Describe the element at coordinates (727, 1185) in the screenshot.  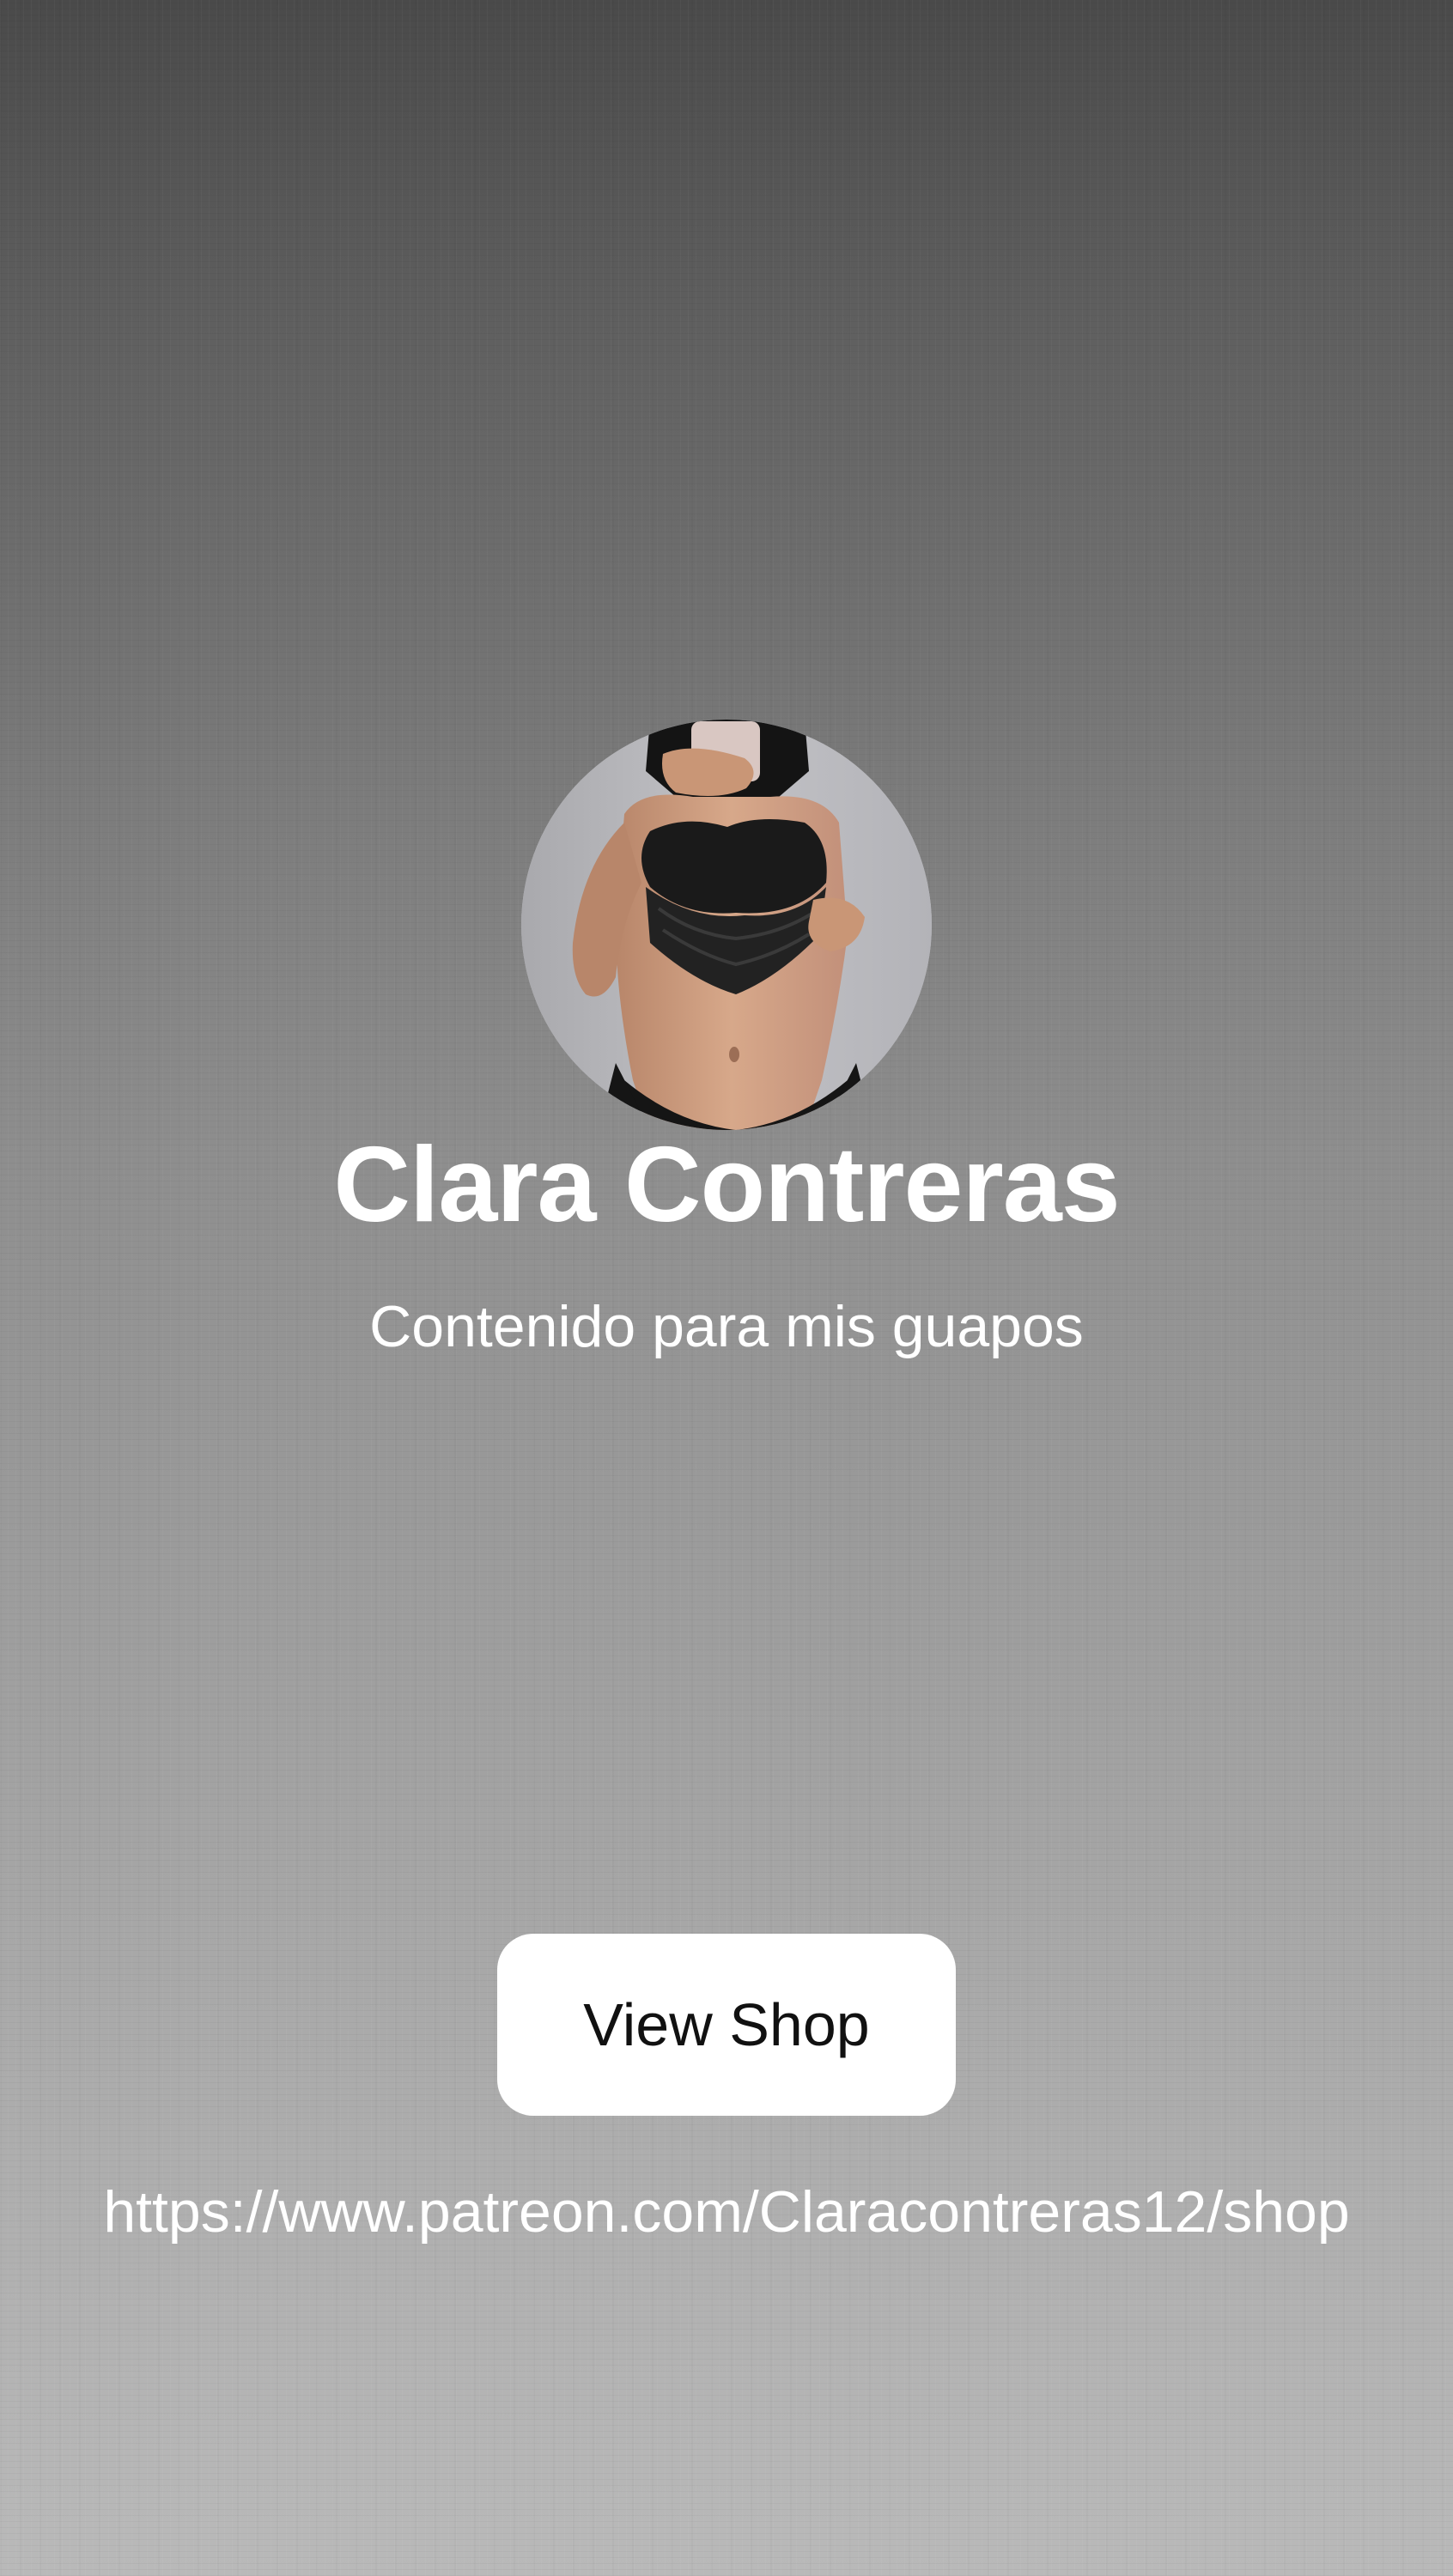
I see `profile-name: Clara Contreras` at that location.